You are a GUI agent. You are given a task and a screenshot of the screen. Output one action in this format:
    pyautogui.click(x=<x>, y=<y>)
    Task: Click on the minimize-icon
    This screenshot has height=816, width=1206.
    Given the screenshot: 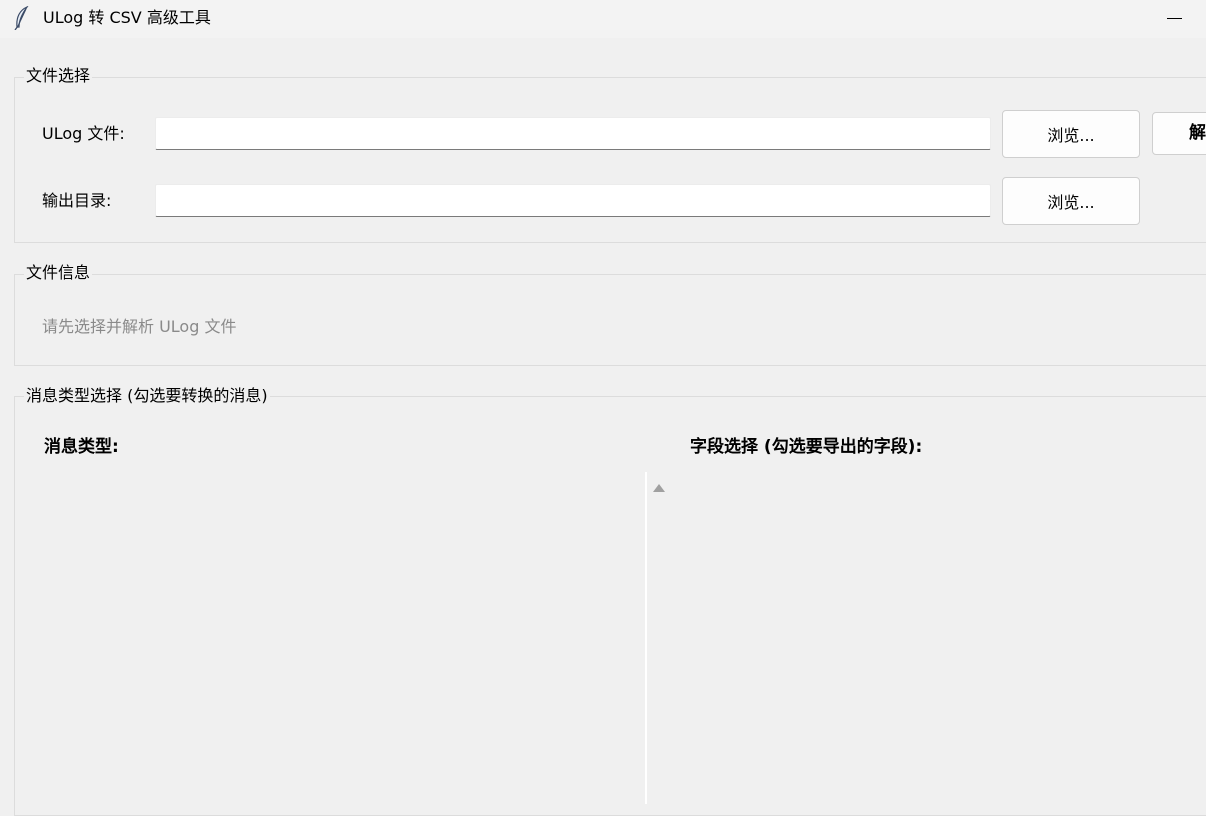 What is the action you would take?
    pyautogui.click(x=1174, y=18)
    